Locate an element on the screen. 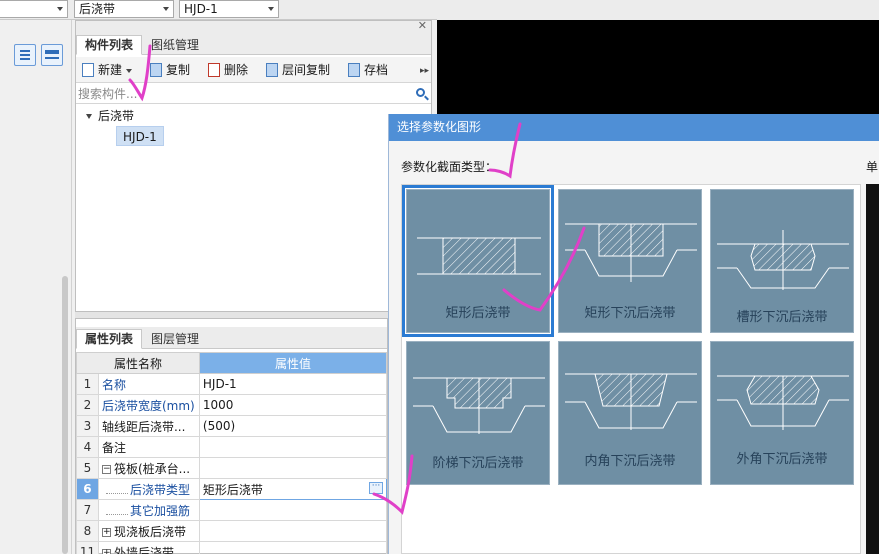 The width and height of the screenshot is (879, 554). property-group: + 现浇板后浇带 is located at coordinates (148, 531).